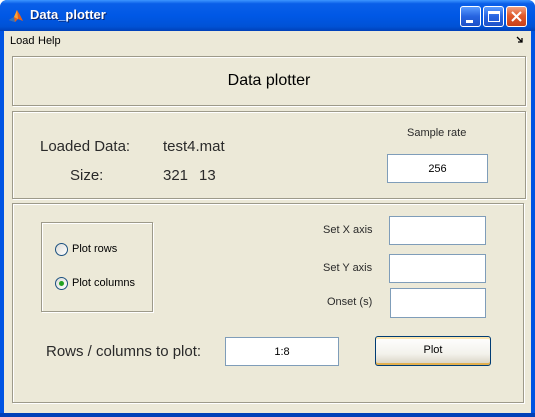 Image resolution: width=535 pixels, height=417 pixels. Describe the element at coordinates (437, 168) in the screenshot. I see `sample-rate-input` at that location.